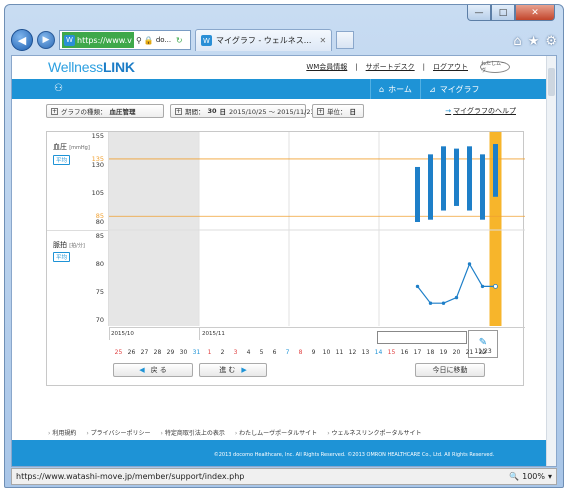 The width and height of the screenshot is (569, 495). I want to click on day-tick-label: 18, so click(431, 352).